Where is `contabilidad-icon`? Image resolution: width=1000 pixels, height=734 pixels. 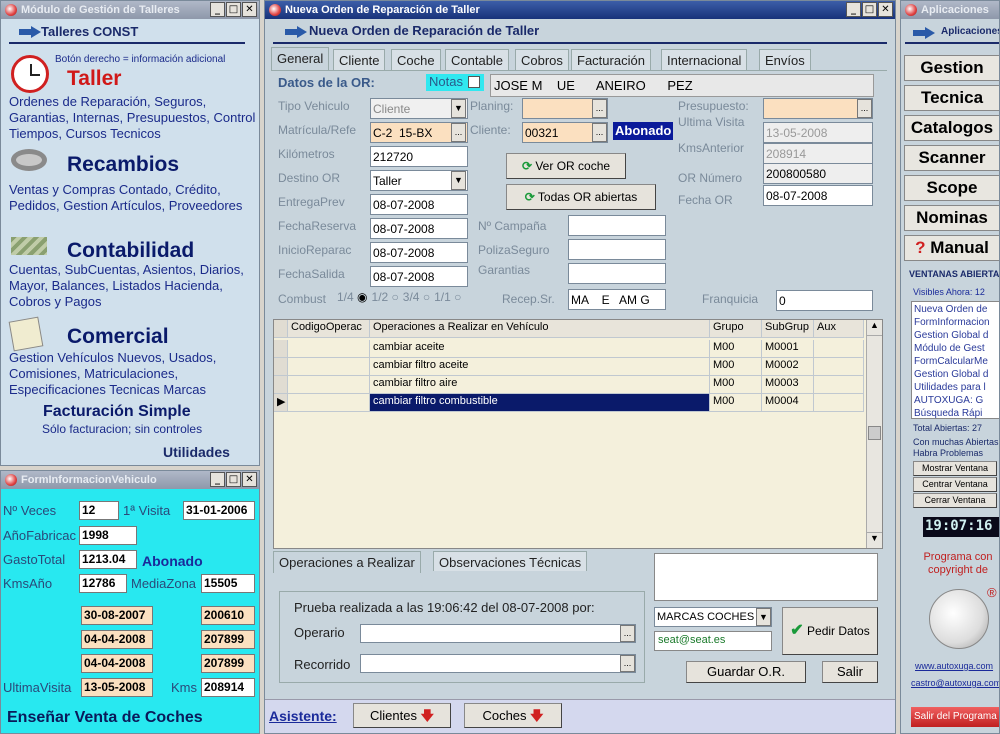
contabilidad-icon is located at coordinates (29, 246).